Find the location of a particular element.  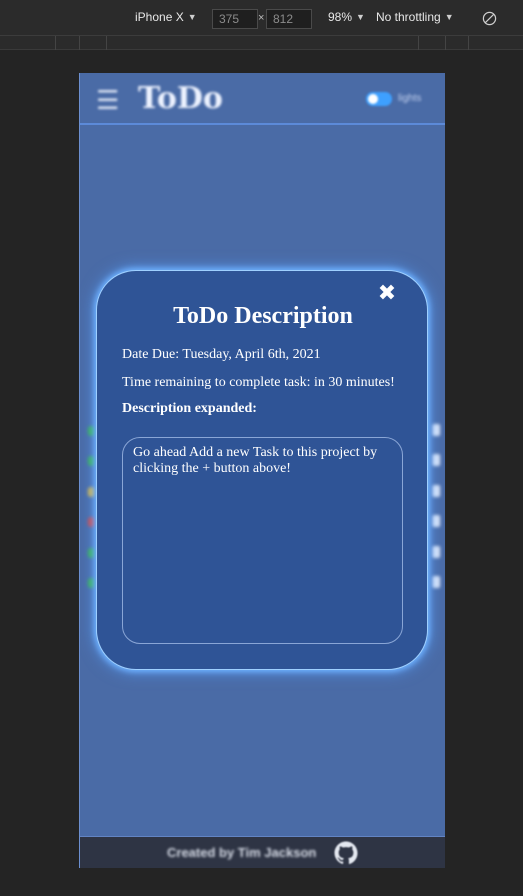

media-query-bar is located at coordinates (261, 43).